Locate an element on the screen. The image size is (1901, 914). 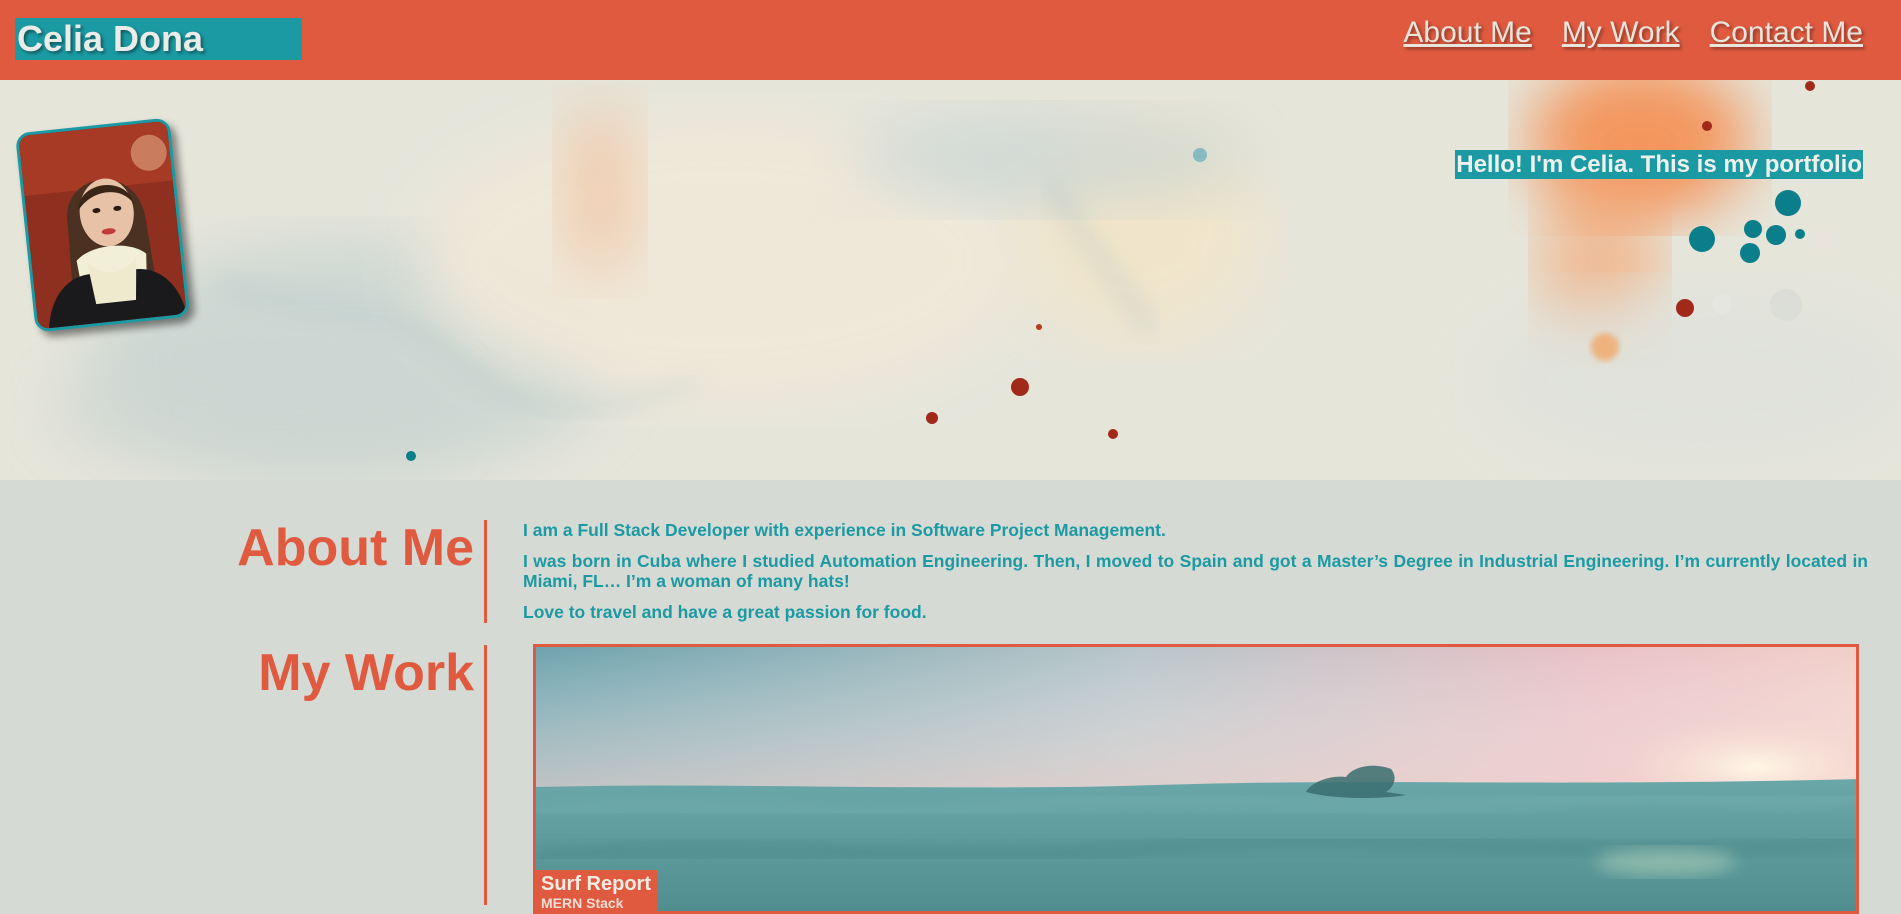
project-title: Surf Report is located at coordinates (596, 884).